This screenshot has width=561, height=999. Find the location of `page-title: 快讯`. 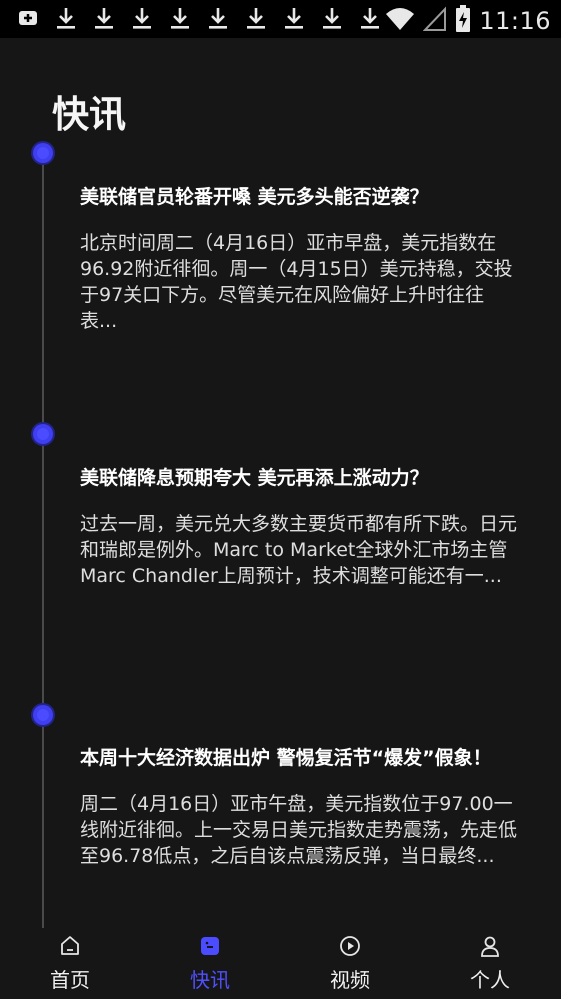

page-title: 快讯 is located at coordinates (89, 114).